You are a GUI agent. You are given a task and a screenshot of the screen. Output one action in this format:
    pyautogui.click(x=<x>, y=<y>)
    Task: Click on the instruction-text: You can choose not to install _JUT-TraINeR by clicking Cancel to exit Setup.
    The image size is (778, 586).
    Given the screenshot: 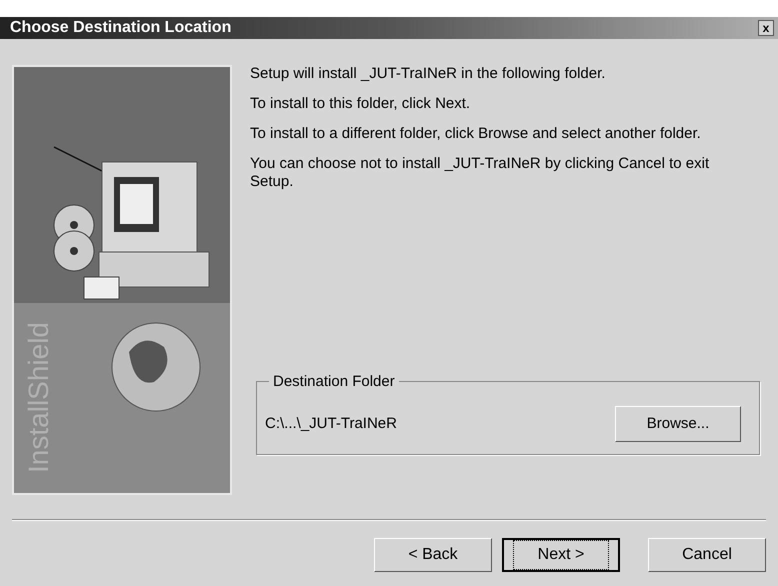 What is the action you would take?
    pyautogui.click(x=480, y=173)
    